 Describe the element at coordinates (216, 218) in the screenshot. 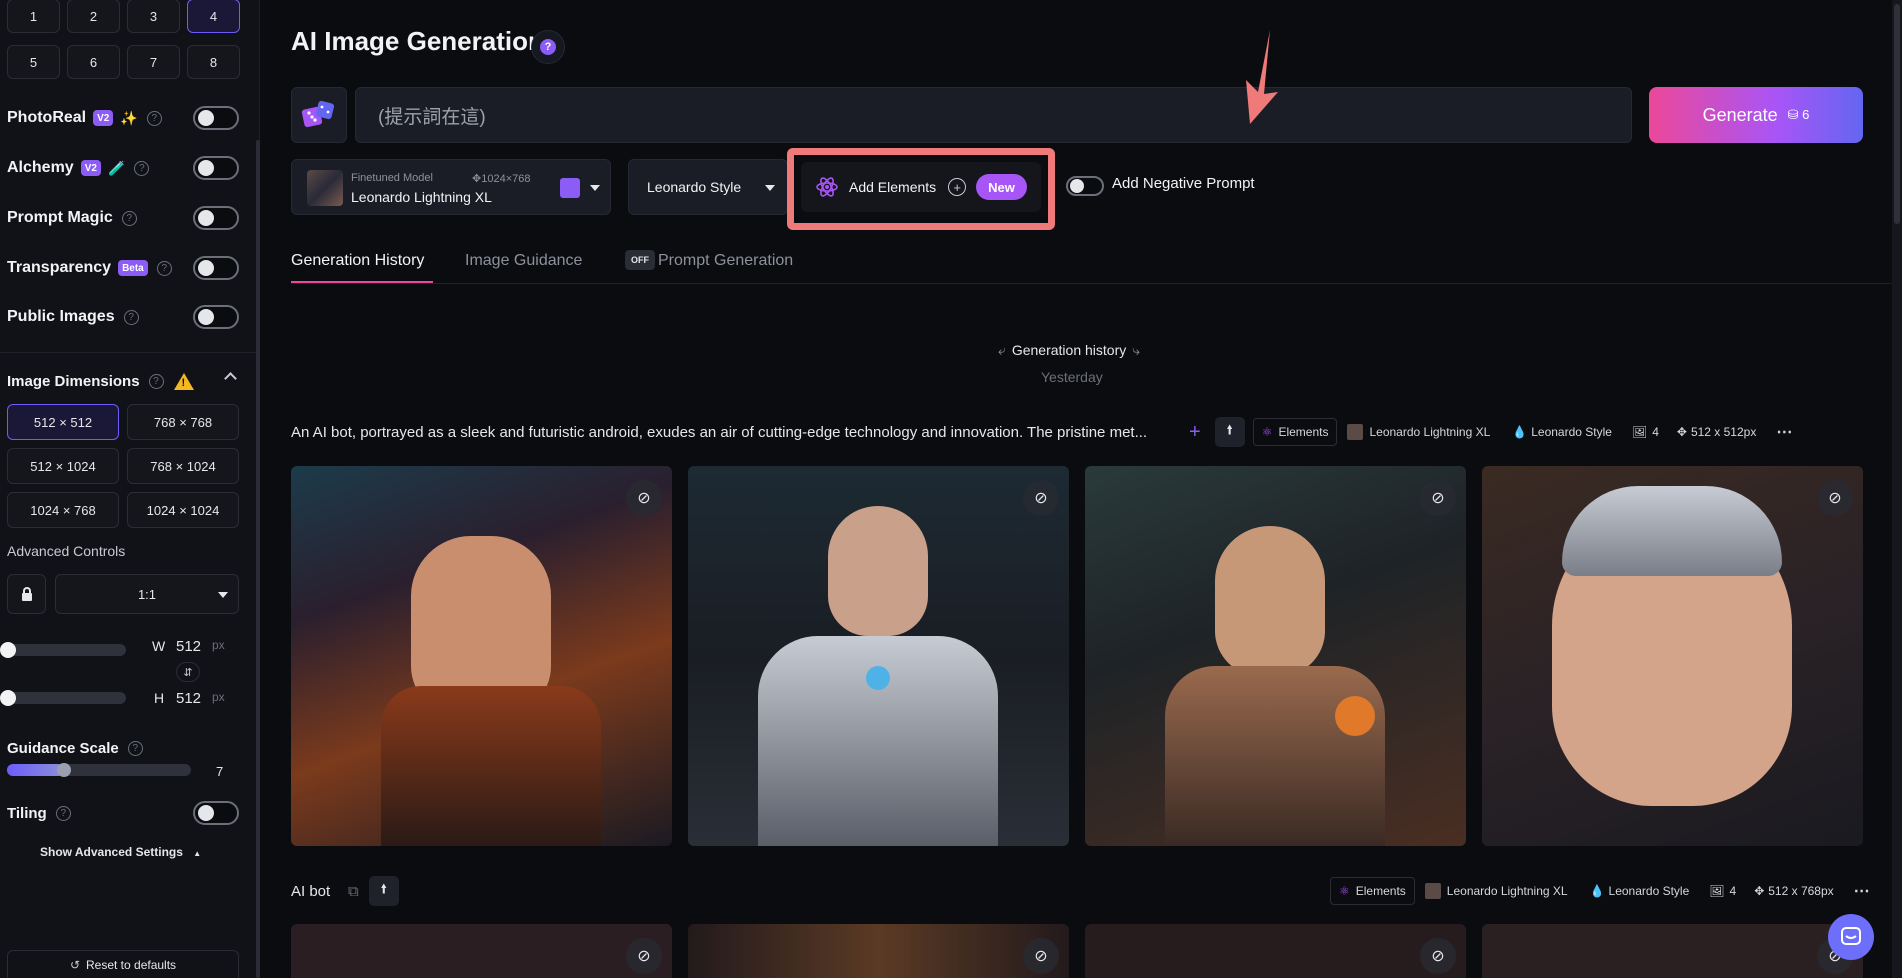

I see `prompt-magic-toggle` at that location.